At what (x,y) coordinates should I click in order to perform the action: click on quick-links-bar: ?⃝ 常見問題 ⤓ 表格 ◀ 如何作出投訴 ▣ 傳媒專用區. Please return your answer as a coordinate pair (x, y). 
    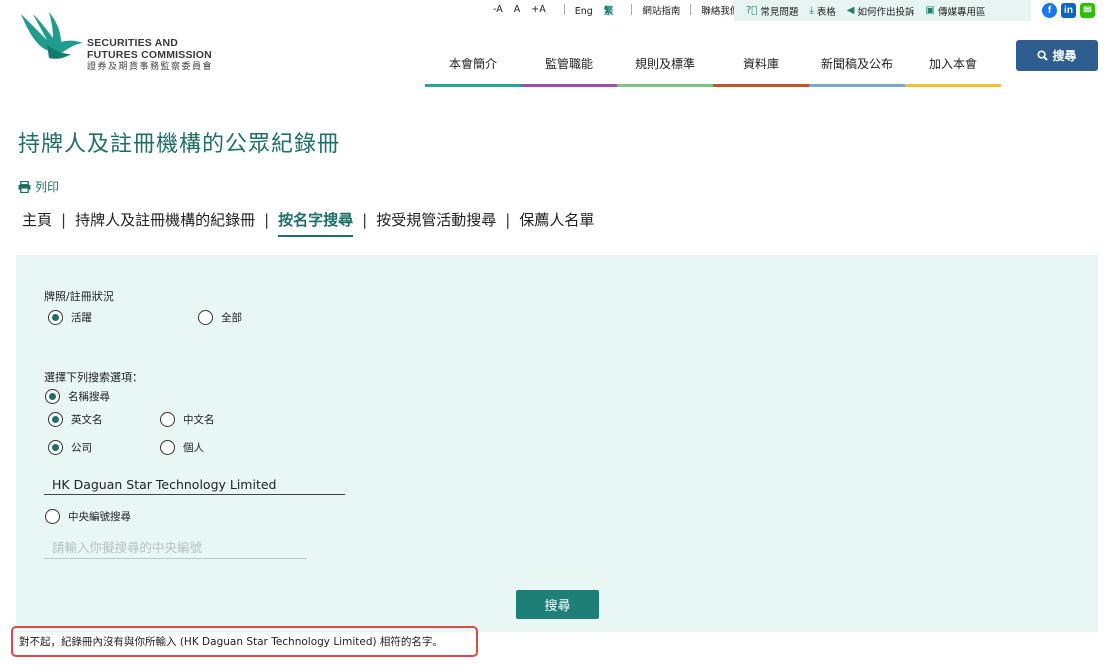
    Looking at the image, I should click on (882, 10).